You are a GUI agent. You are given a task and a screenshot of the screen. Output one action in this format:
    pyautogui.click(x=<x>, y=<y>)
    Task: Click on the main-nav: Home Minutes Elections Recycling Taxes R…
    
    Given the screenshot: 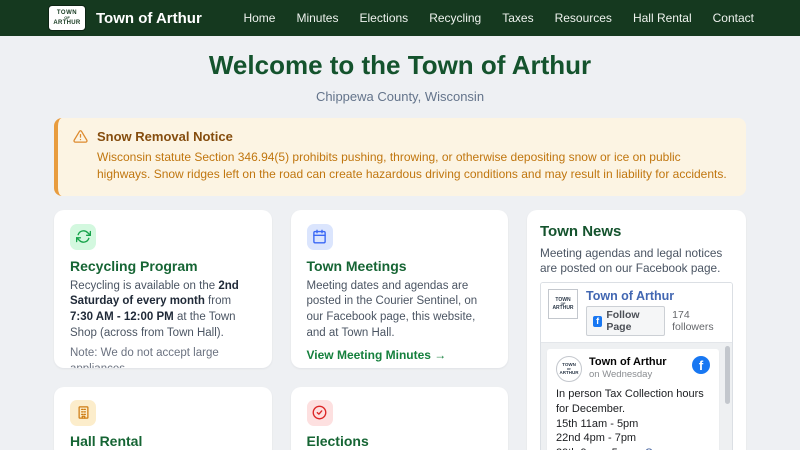 What is the action you would take?
    pyautogui.click(x=488, y=18)
    